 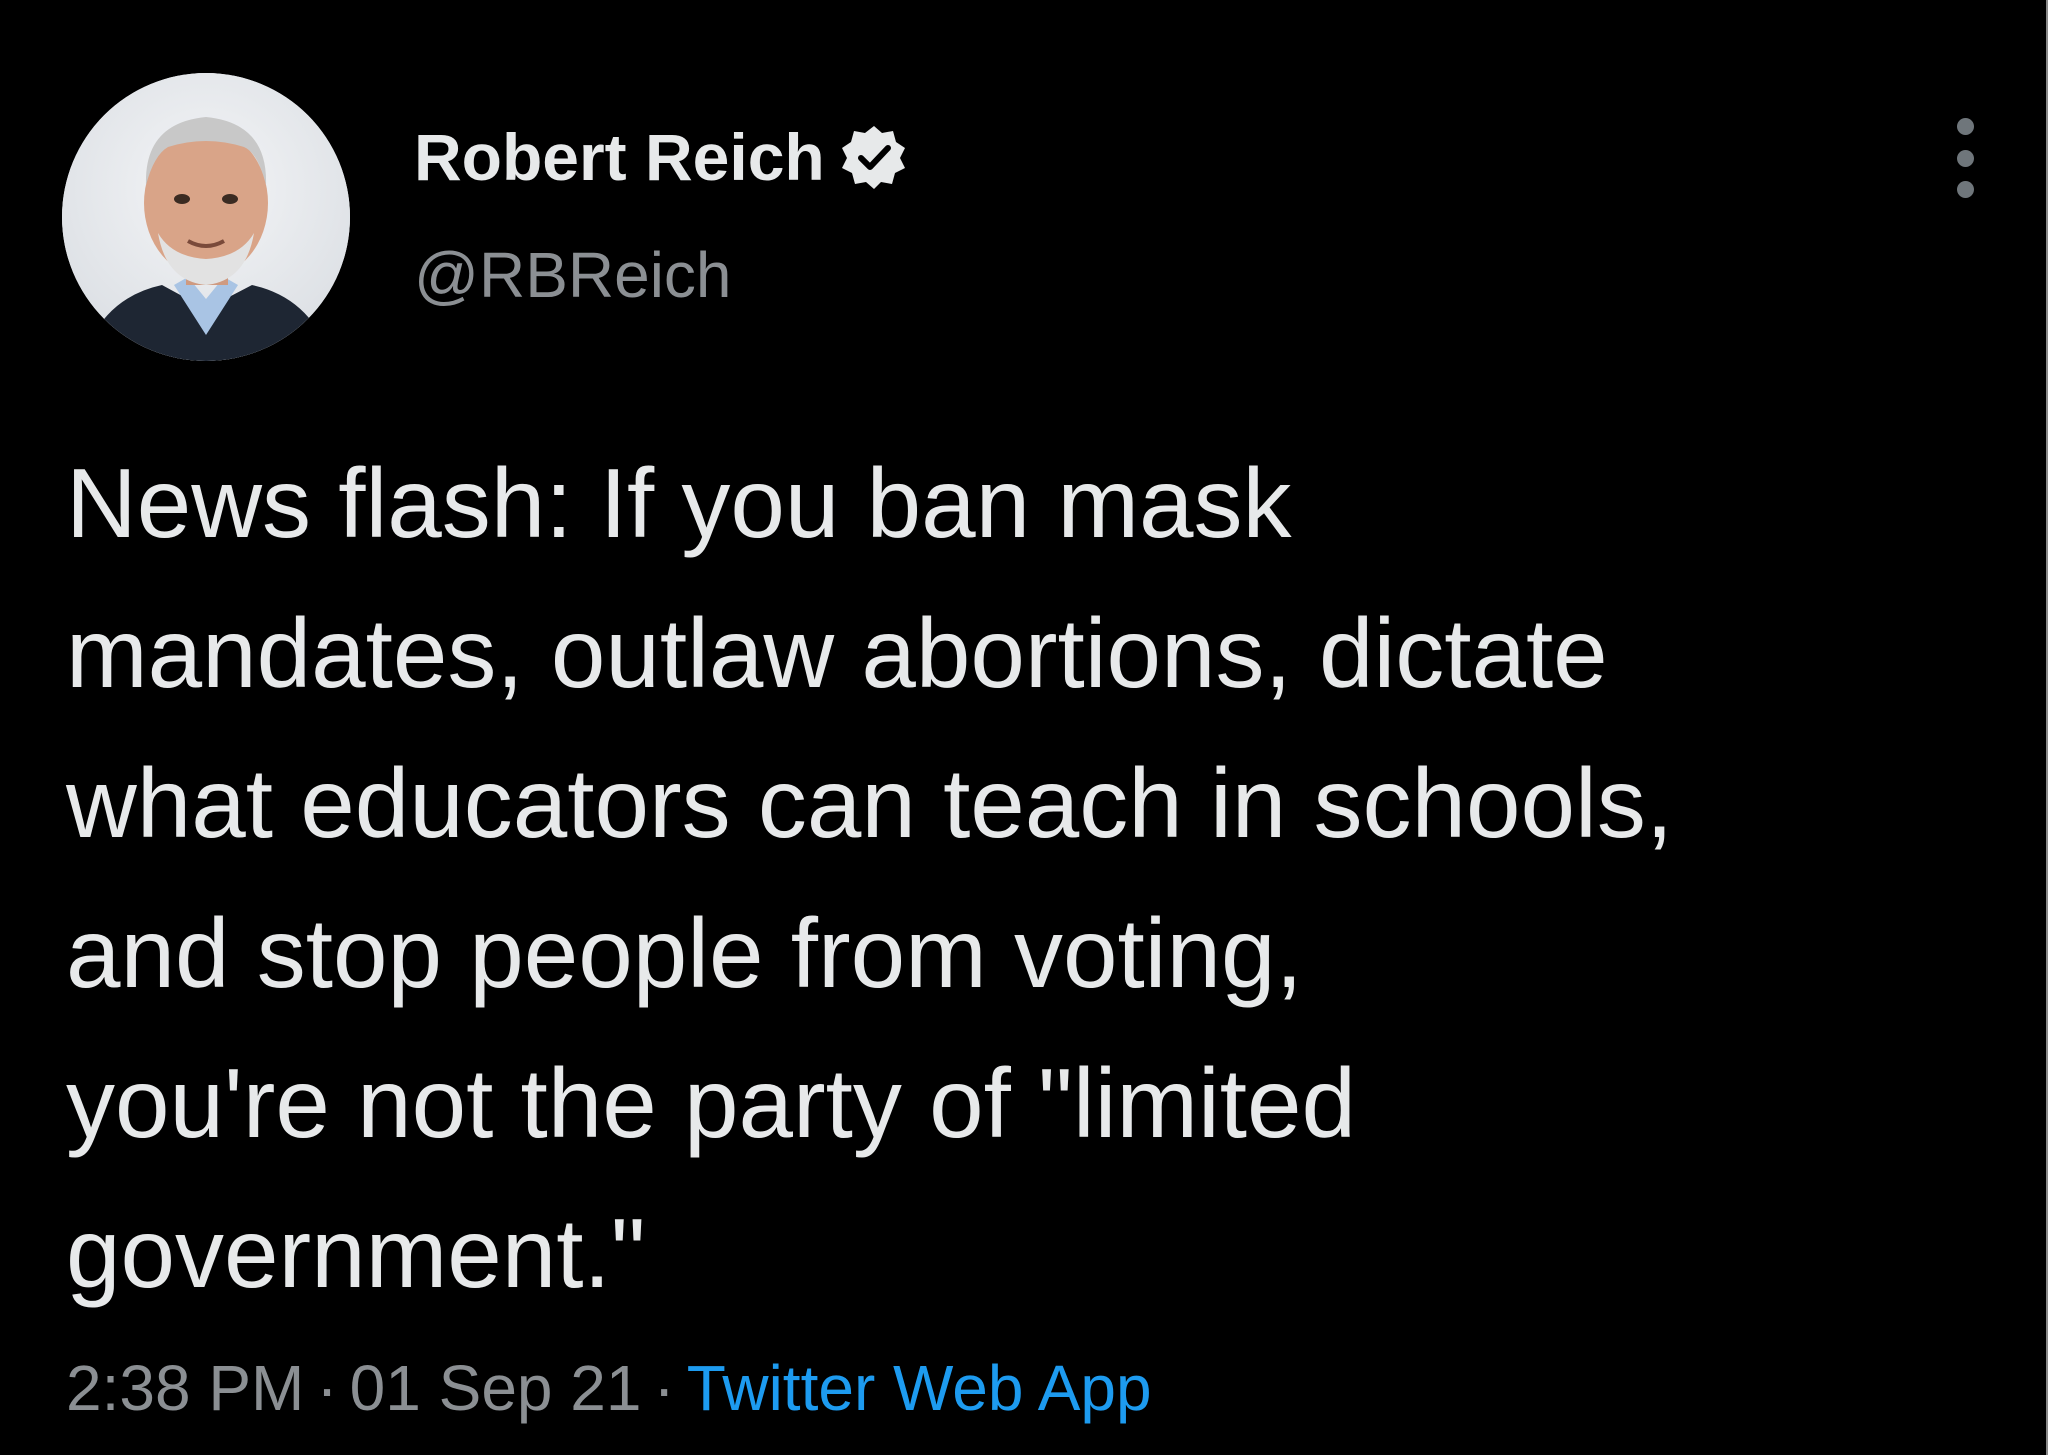 What do you see at coordinates (356, 1253) in the screenshot?
I see `tweet-line: government."` at bounding box center [356, 1253].